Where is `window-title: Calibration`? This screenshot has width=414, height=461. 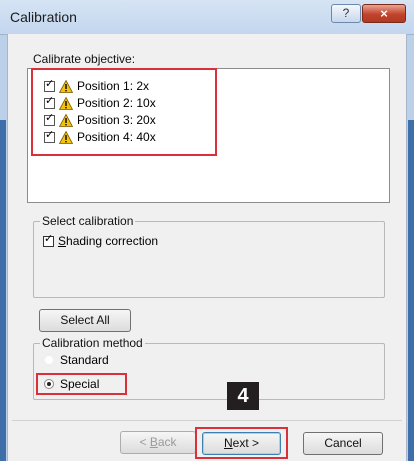 window-title: Calibration is located at coordinates (43, 17).